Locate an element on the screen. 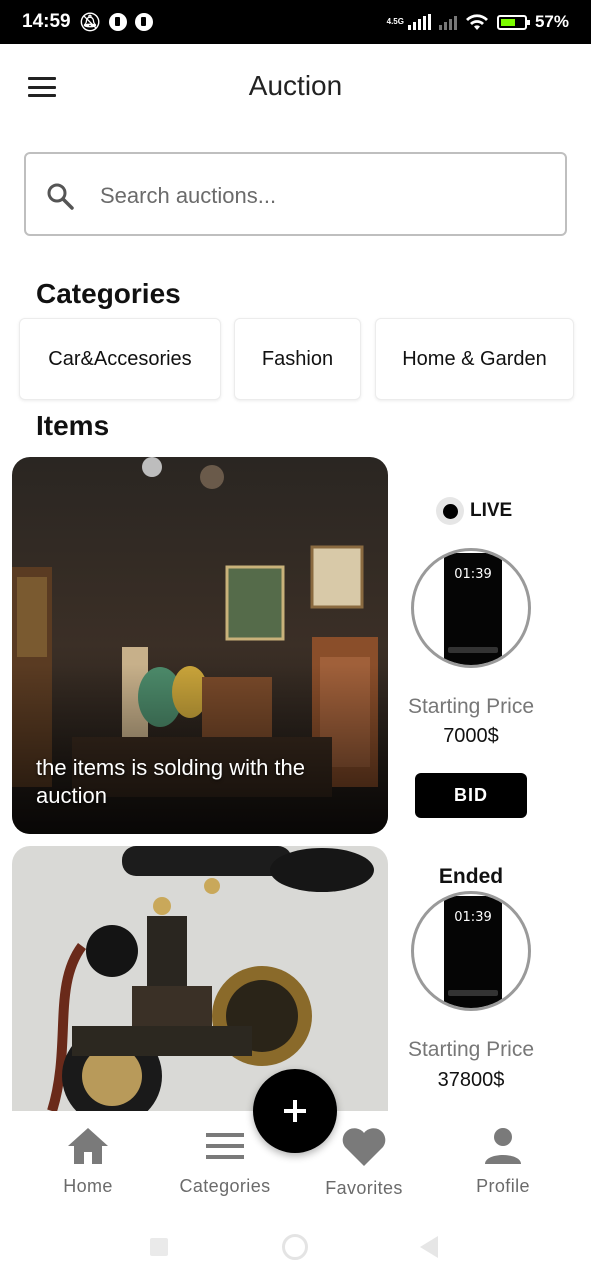 Image resolution: width=591 pixels, height=1280 pixels. category-chip-fashion: Fashion is located at coordinates (297, 359).